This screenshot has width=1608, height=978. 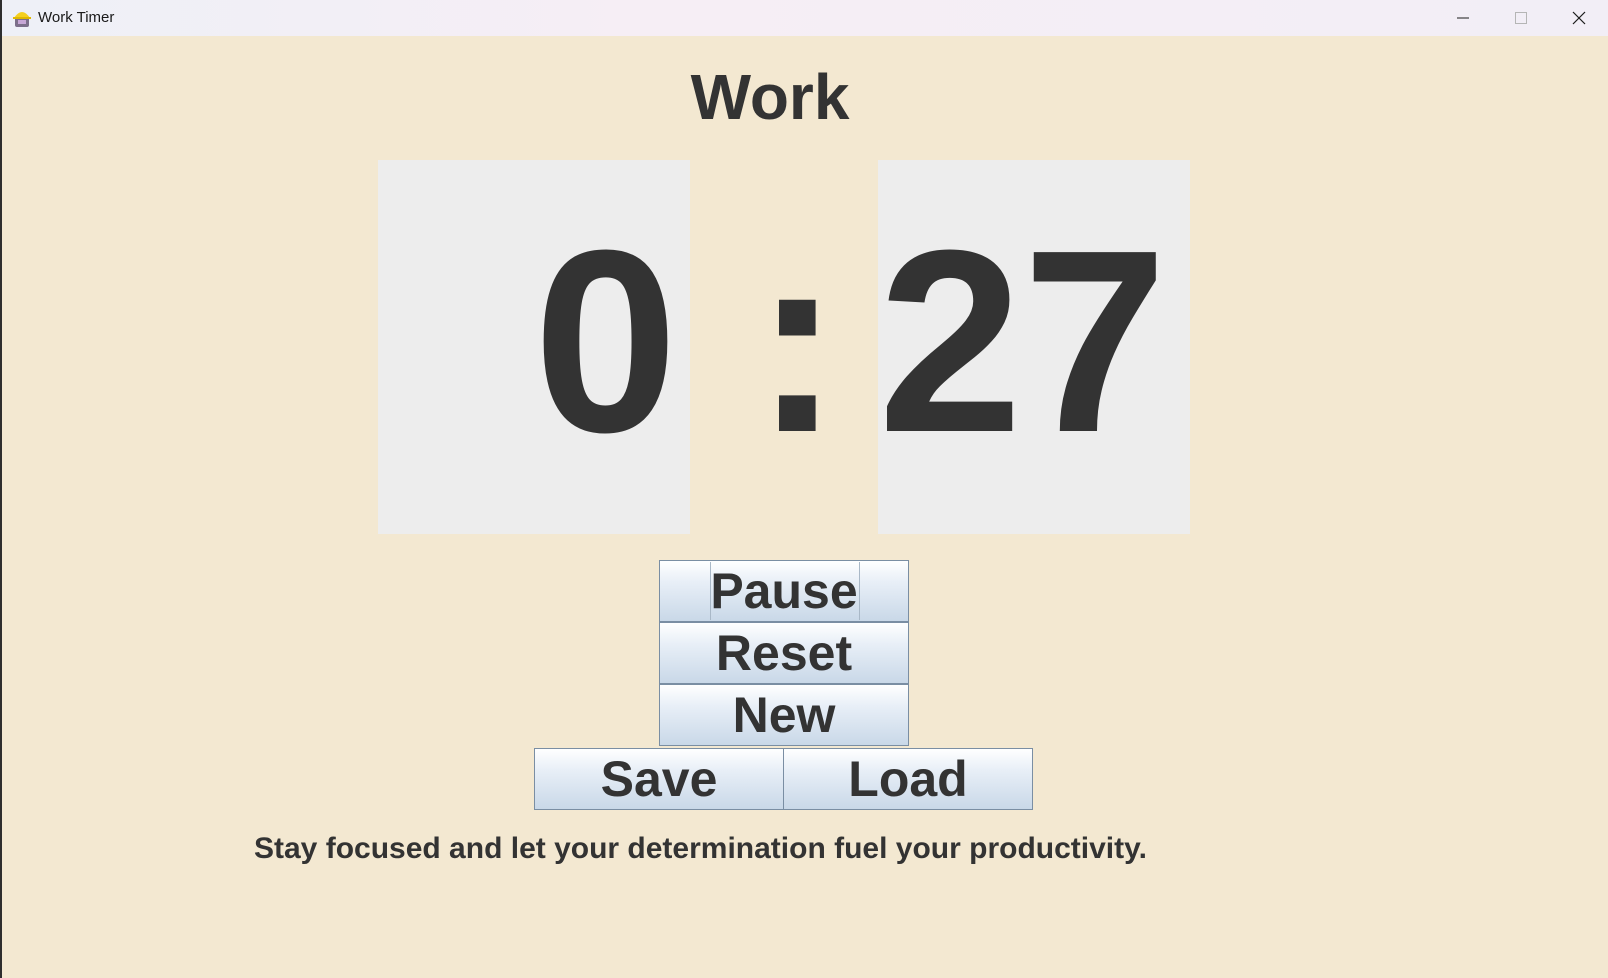 I want to click on window-title: Work Timer, so click(x=76, y=17).